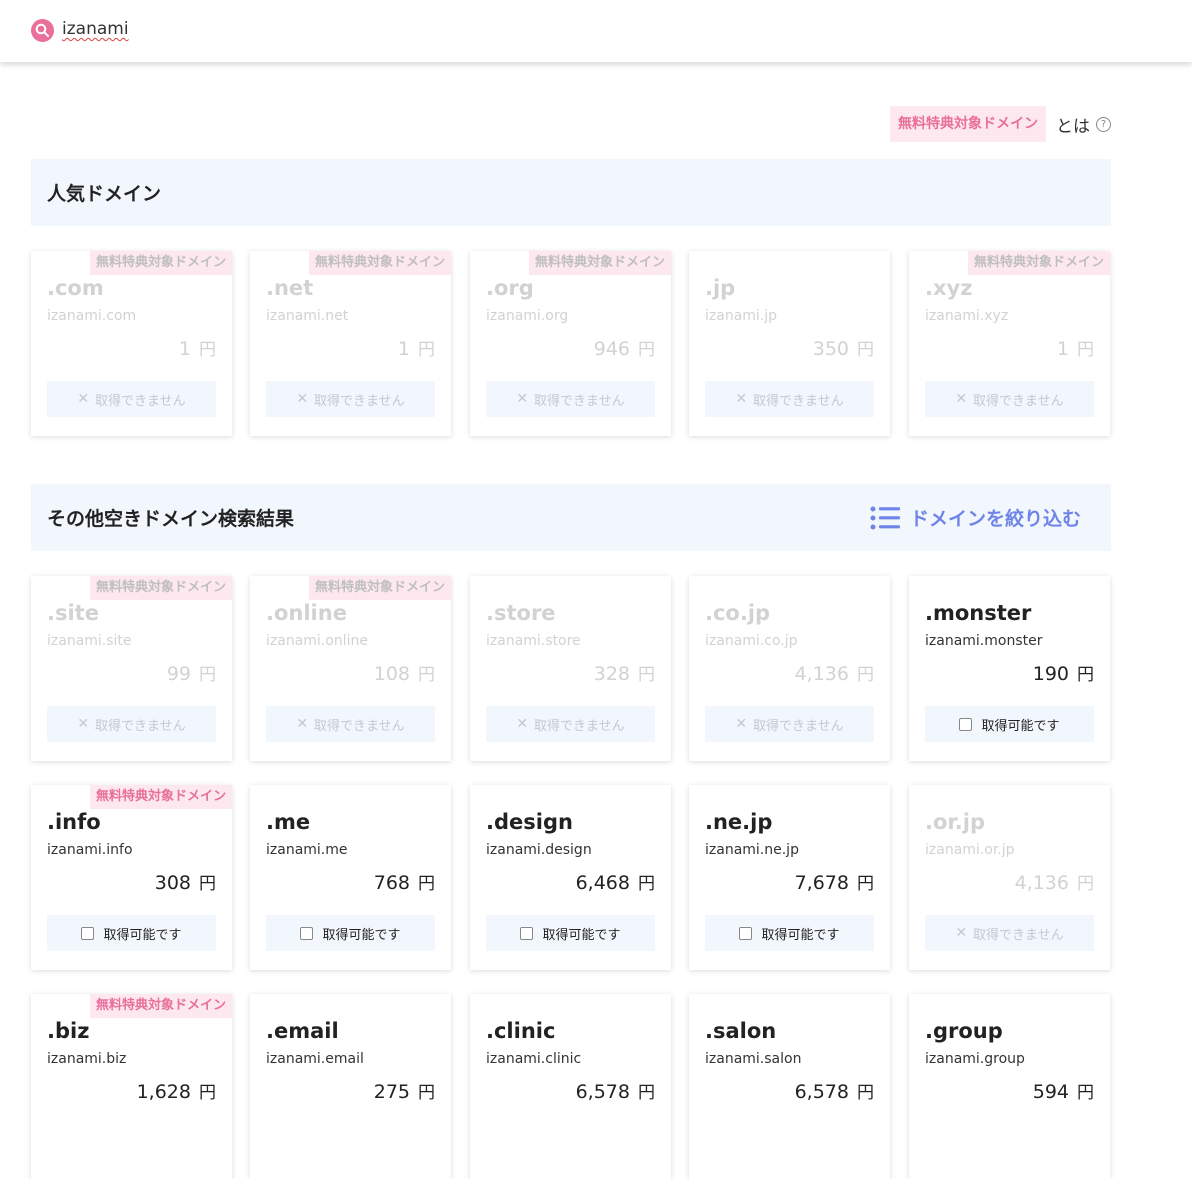 The width and height of the screenshot is (1192, 1179). What do you see at coordinates (602, 883) in the screenshot?
I see `price-value: 6,468` at bounding box center [602, 883].